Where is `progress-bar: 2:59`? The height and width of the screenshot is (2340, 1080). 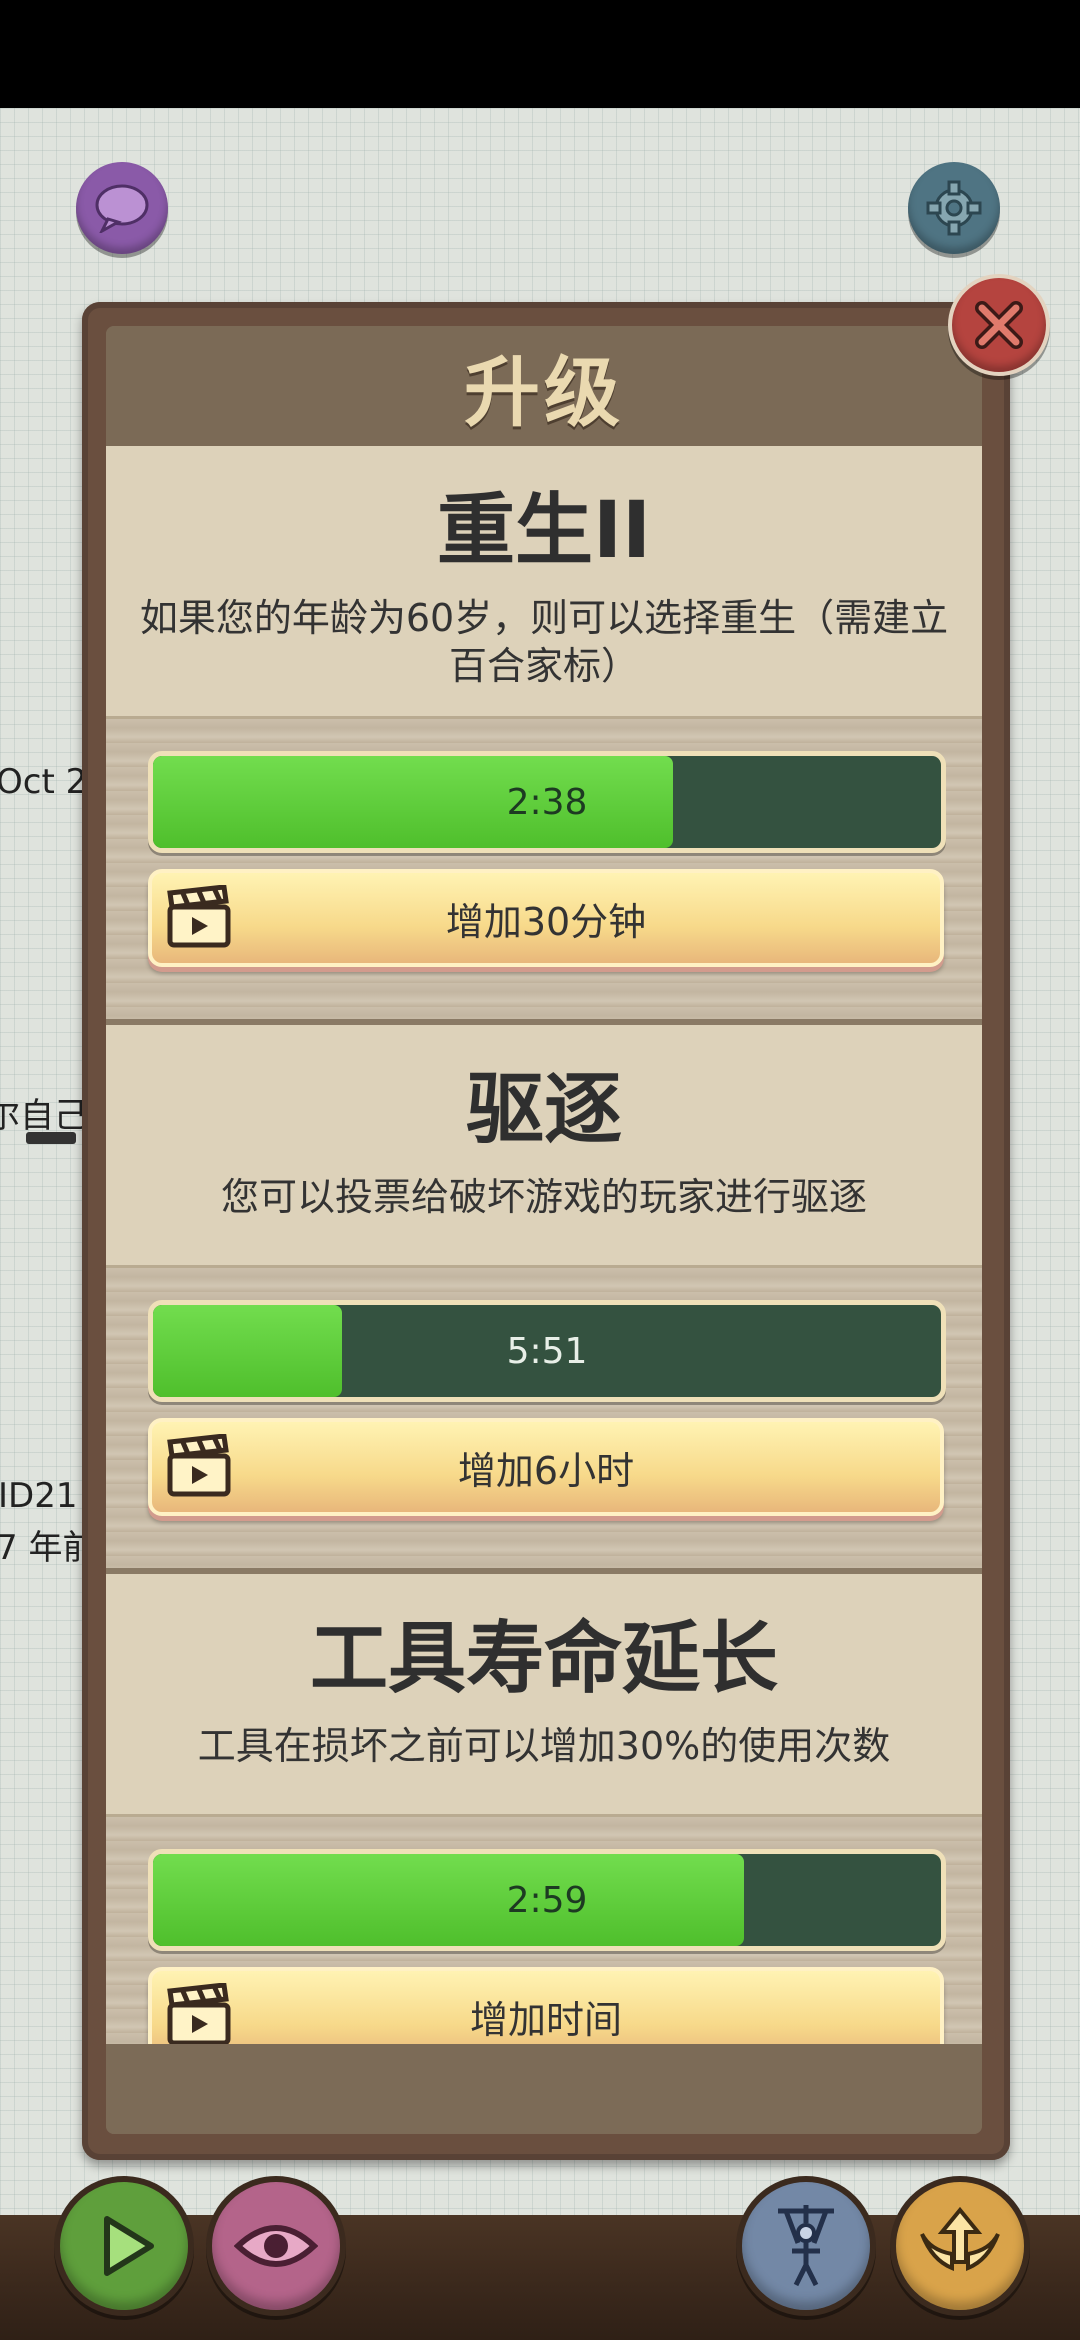 progress-bar: 2:59 is located at coordinates (547, 1900).